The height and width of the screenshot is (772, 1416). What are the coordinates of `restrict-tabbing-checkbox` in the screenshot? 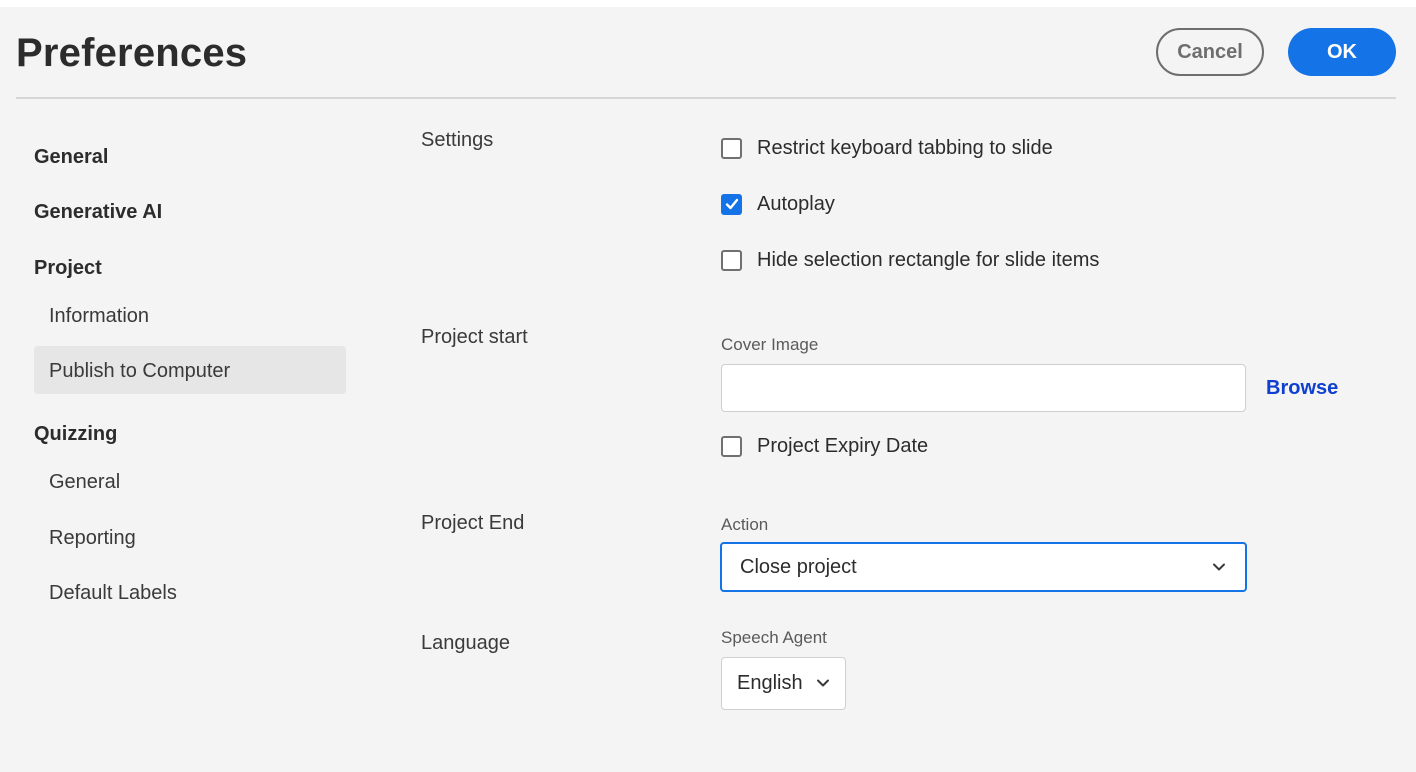 It's located at (731, 148).